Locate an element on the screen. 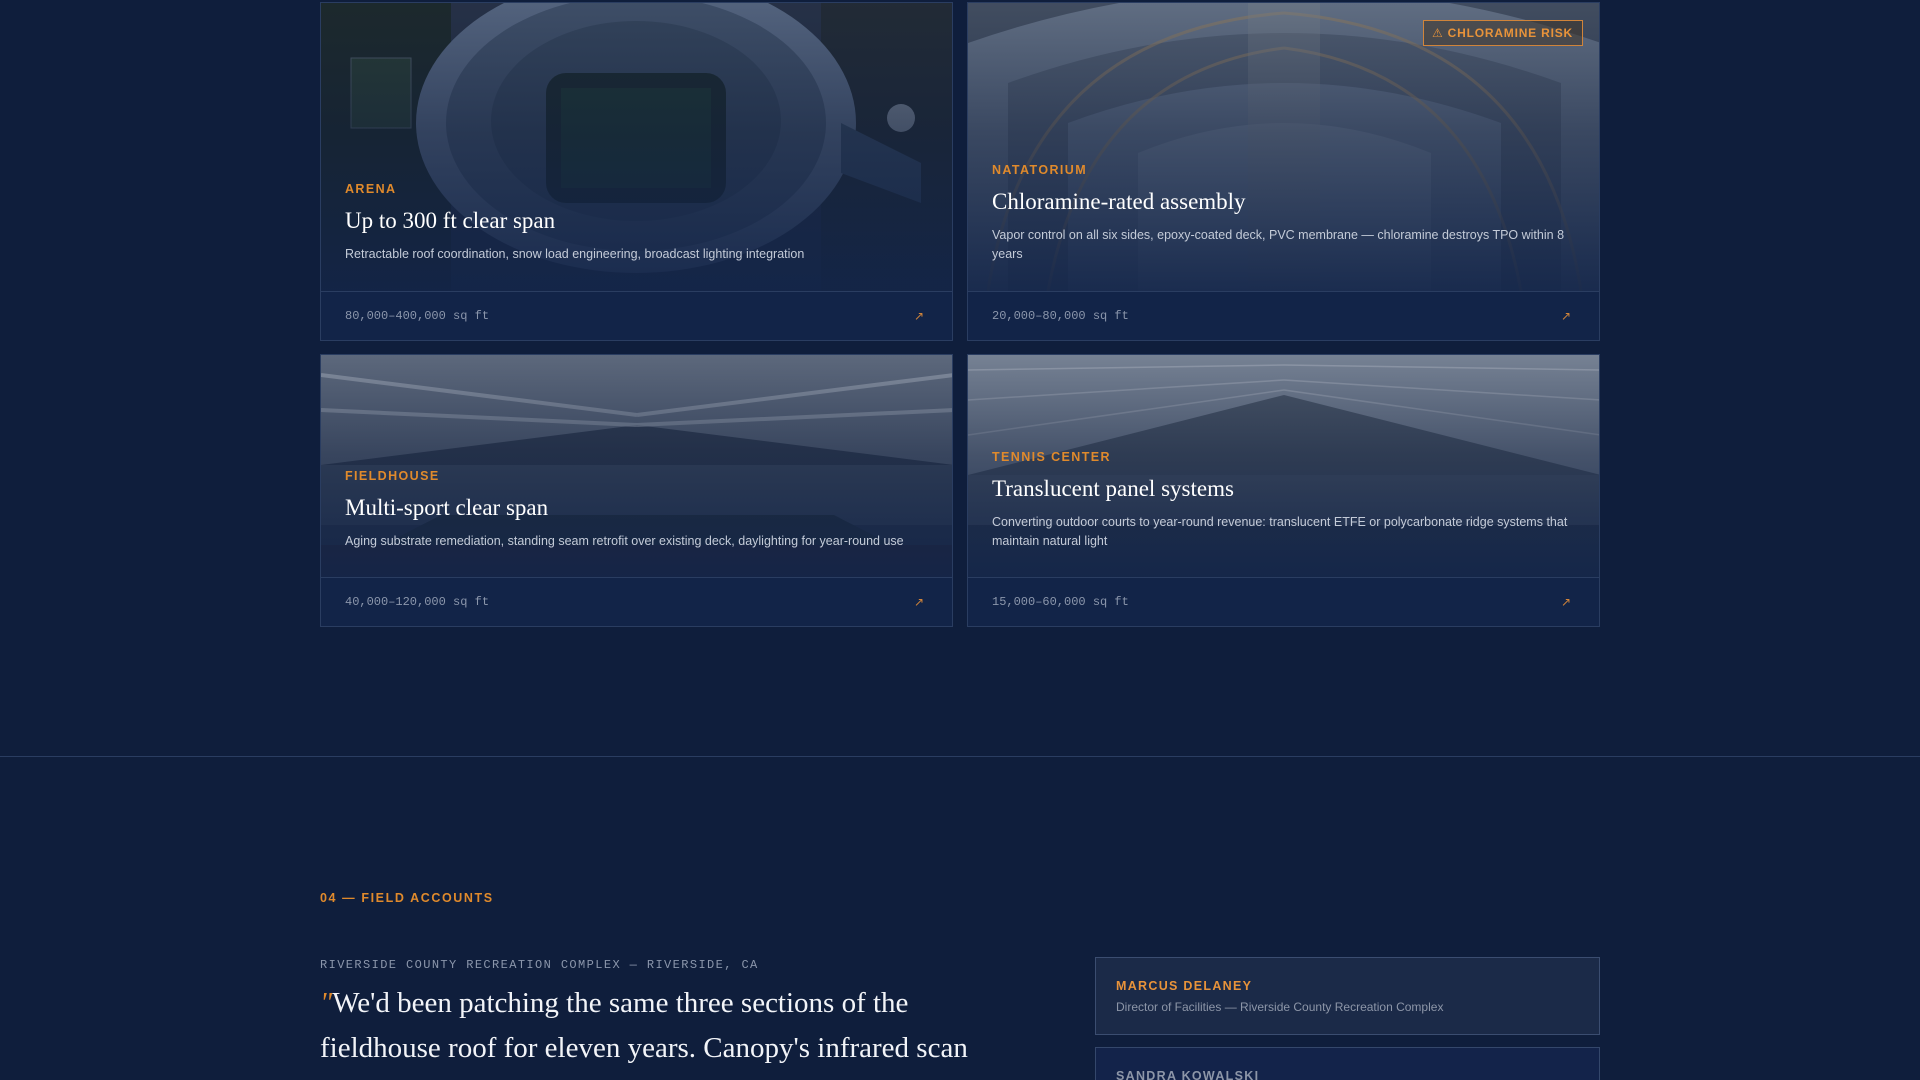  card-footer: 20,000–80,000 sq ft ↗ is located at coordinates (1283, 315).